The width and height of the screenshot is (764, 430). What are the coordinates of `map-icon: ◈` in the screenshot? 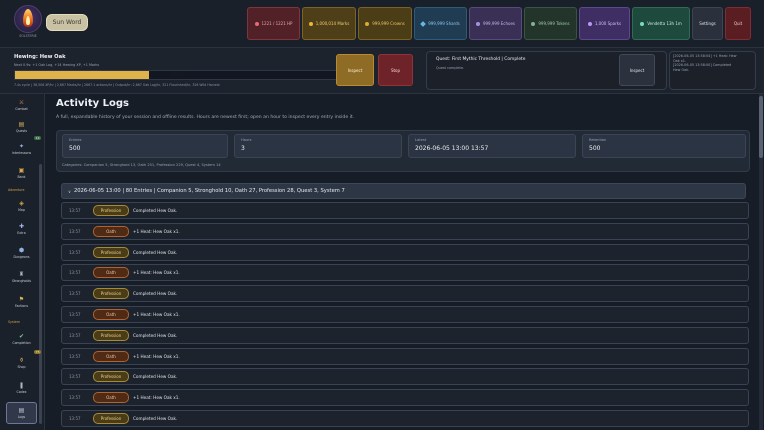 It's located at (21, 203).